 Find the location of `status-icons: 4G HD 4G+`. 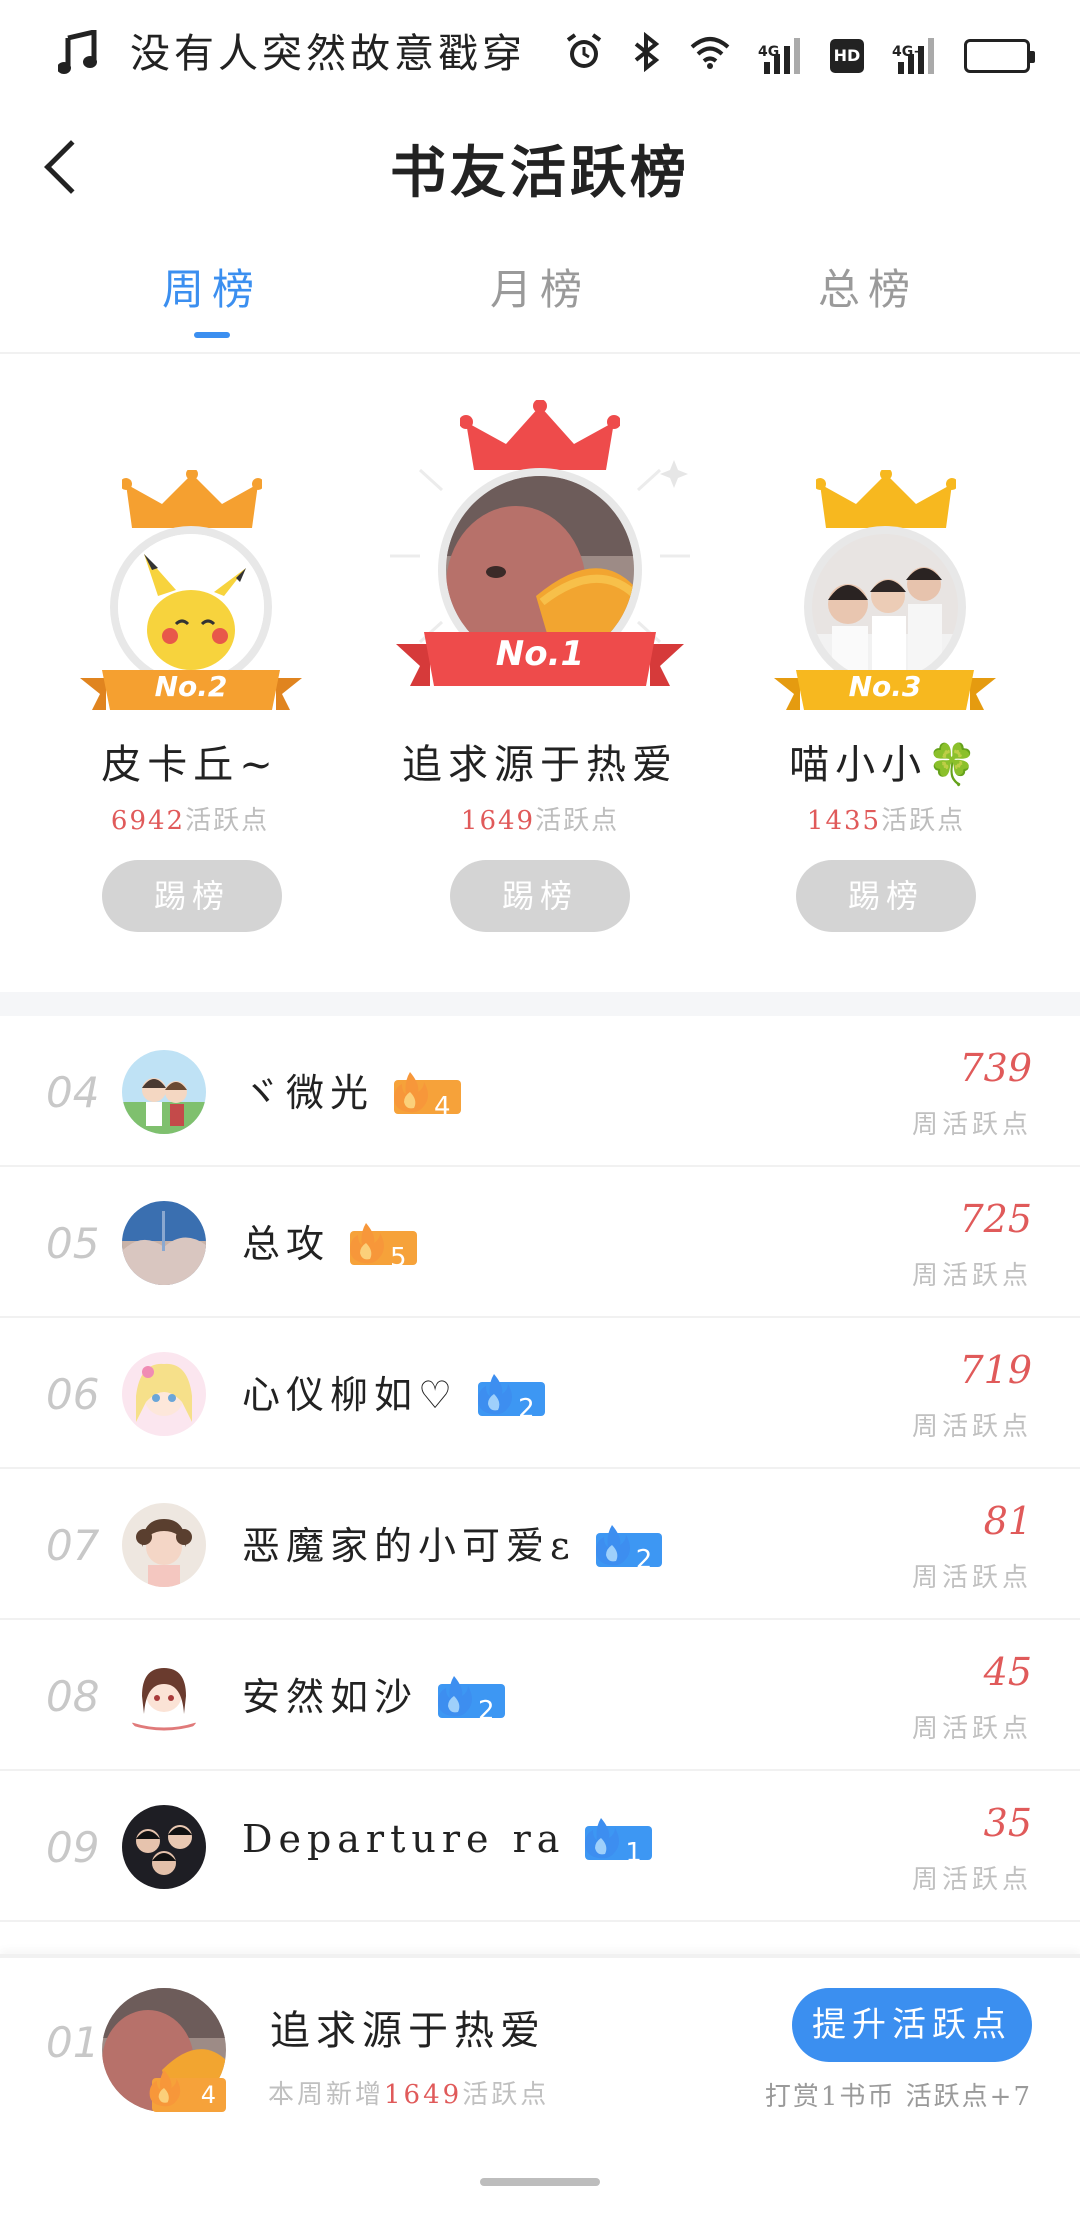

status-icons: 4G HD 4G+ is located at coordinates (799, 56).